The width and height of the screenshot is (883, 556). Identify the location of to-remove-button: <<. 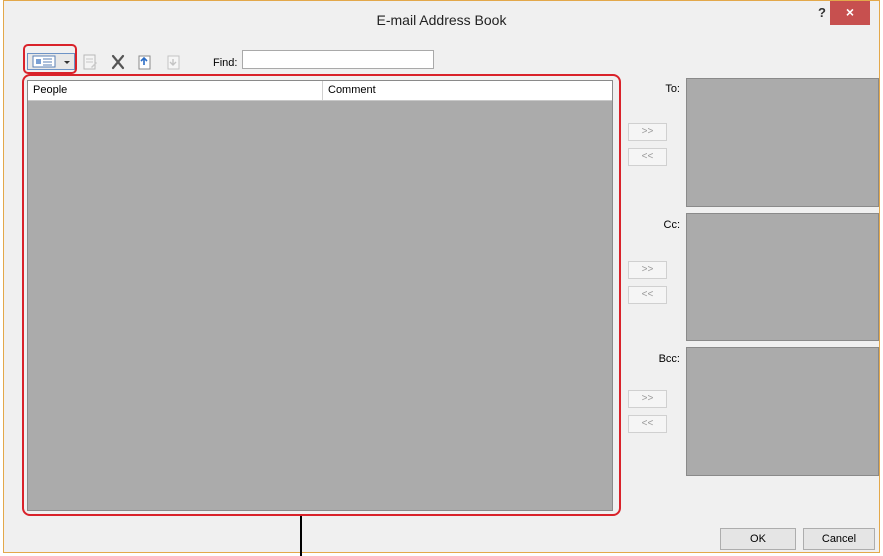
(647, 157).